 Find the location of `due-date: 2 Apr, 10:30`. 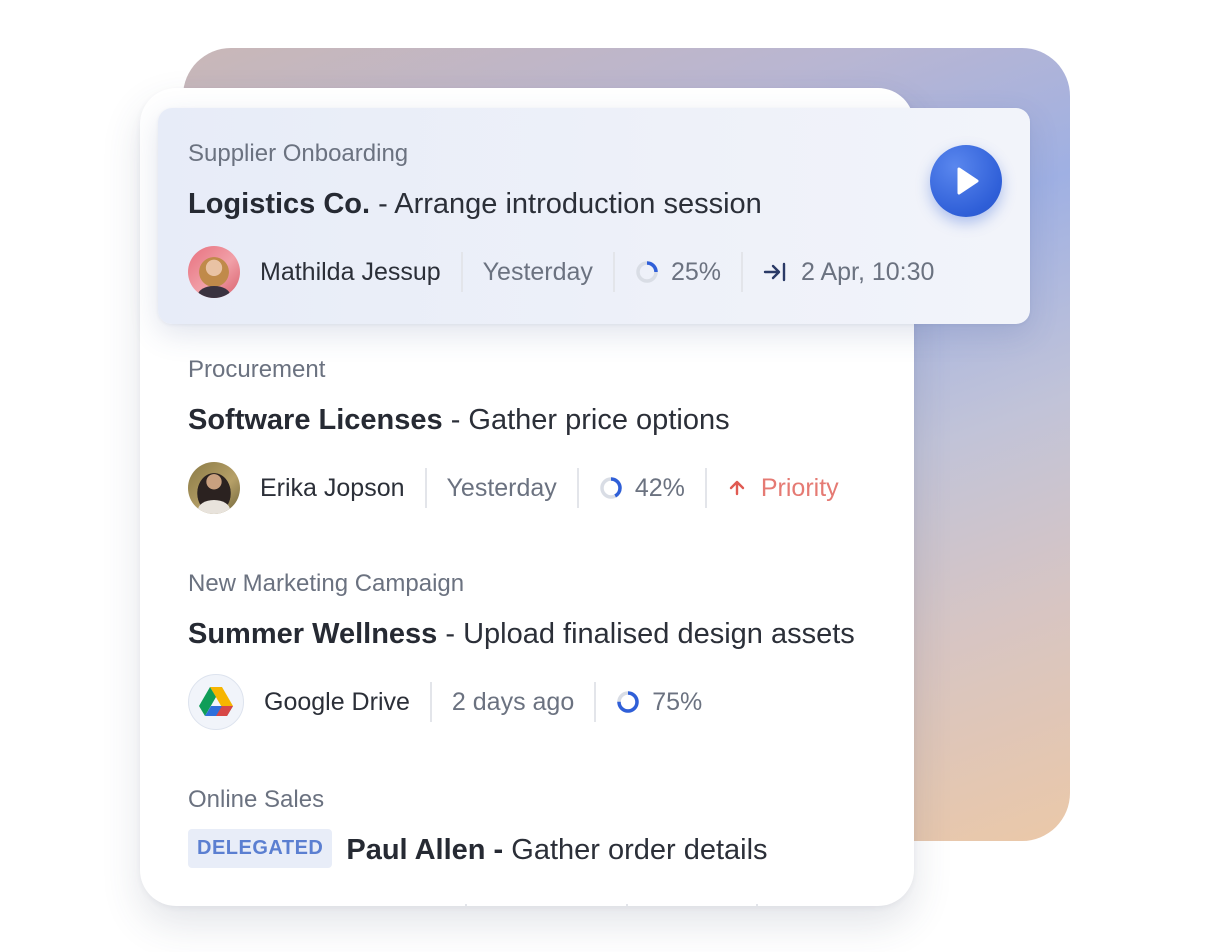

due-date: 2 Apr, 10:30 is located at coordinates (848, 272).